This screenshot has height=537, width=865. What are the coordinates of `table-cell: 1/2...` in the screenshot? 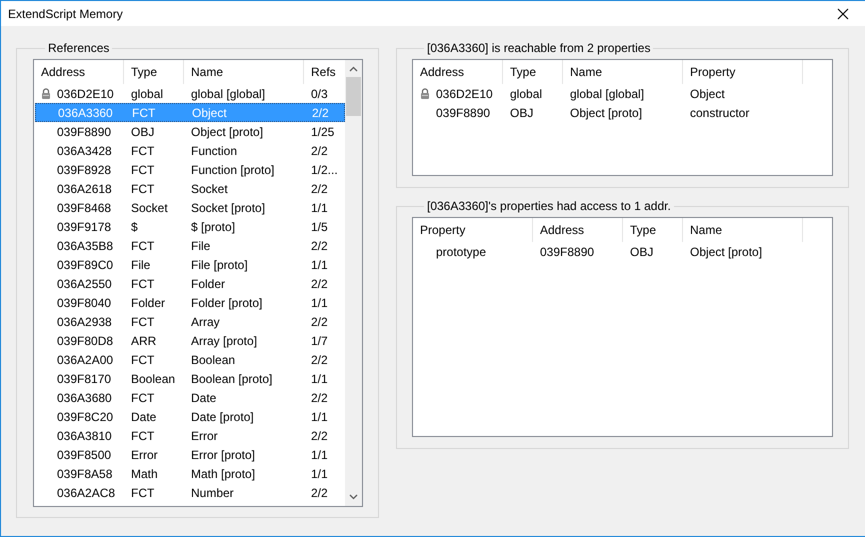 It's located at (324, 169).